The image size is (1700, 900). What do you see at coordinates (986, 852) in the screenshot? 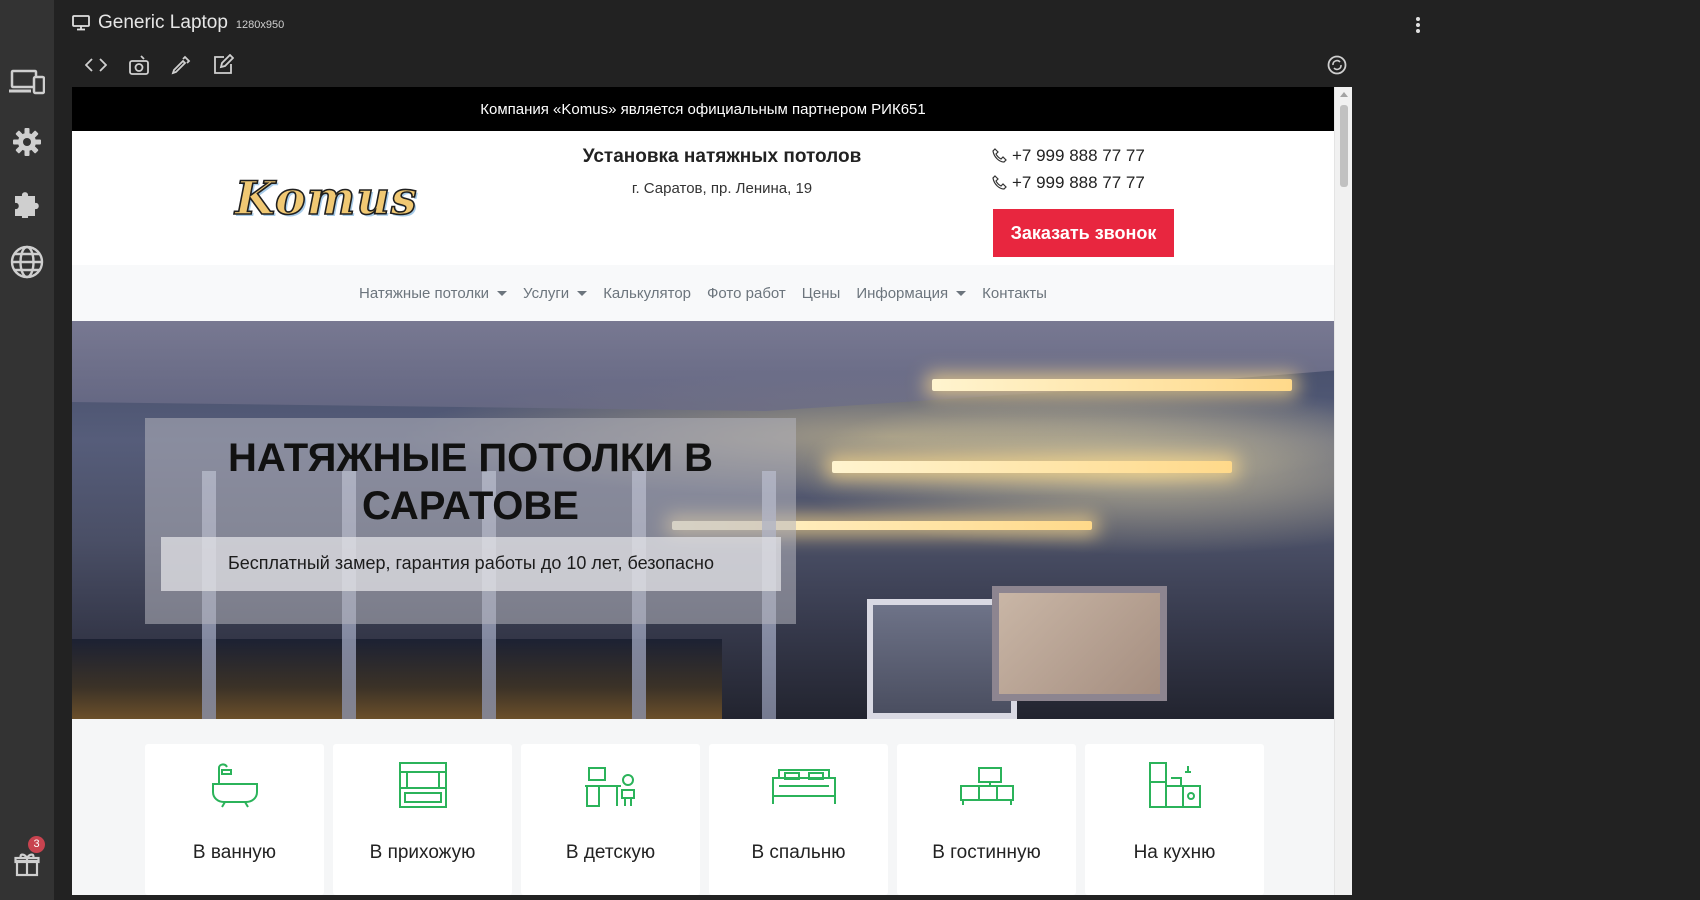
I see `room-card-label: В гостинную` at bounding box center [986, 852].